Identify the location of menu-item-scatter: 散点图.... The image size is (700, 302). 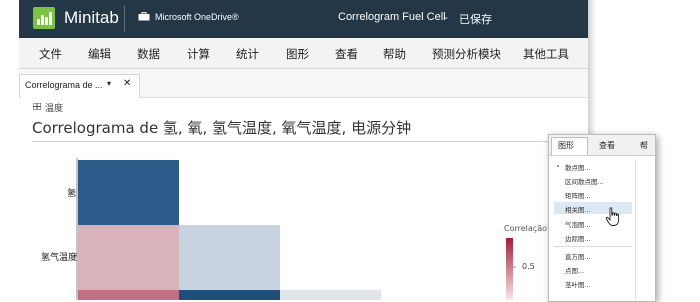
(578, 167).